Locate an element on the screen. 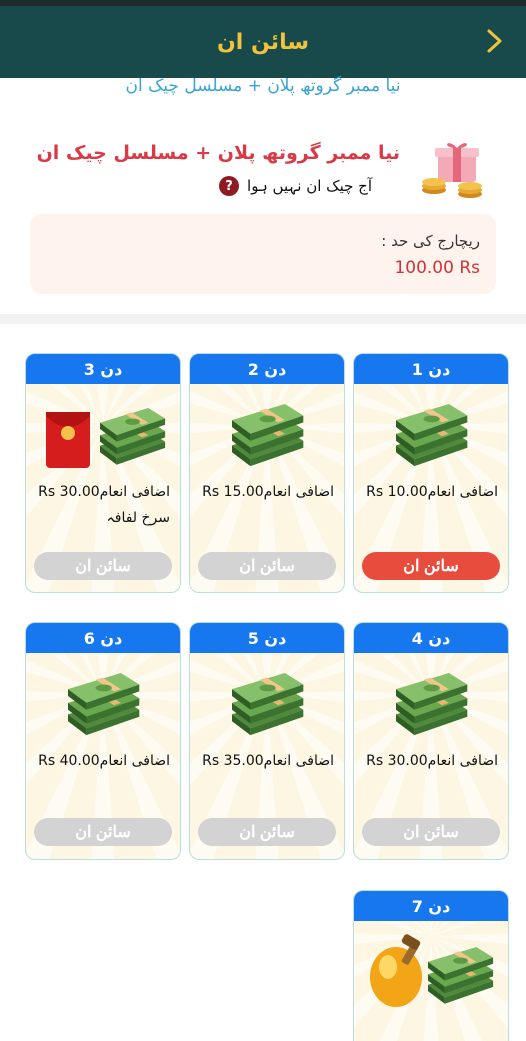 This screenshot has width=526, height=1041. checkin-status: آج چیک ان نہیں ہوا ? is located at coordinates (295, 186).